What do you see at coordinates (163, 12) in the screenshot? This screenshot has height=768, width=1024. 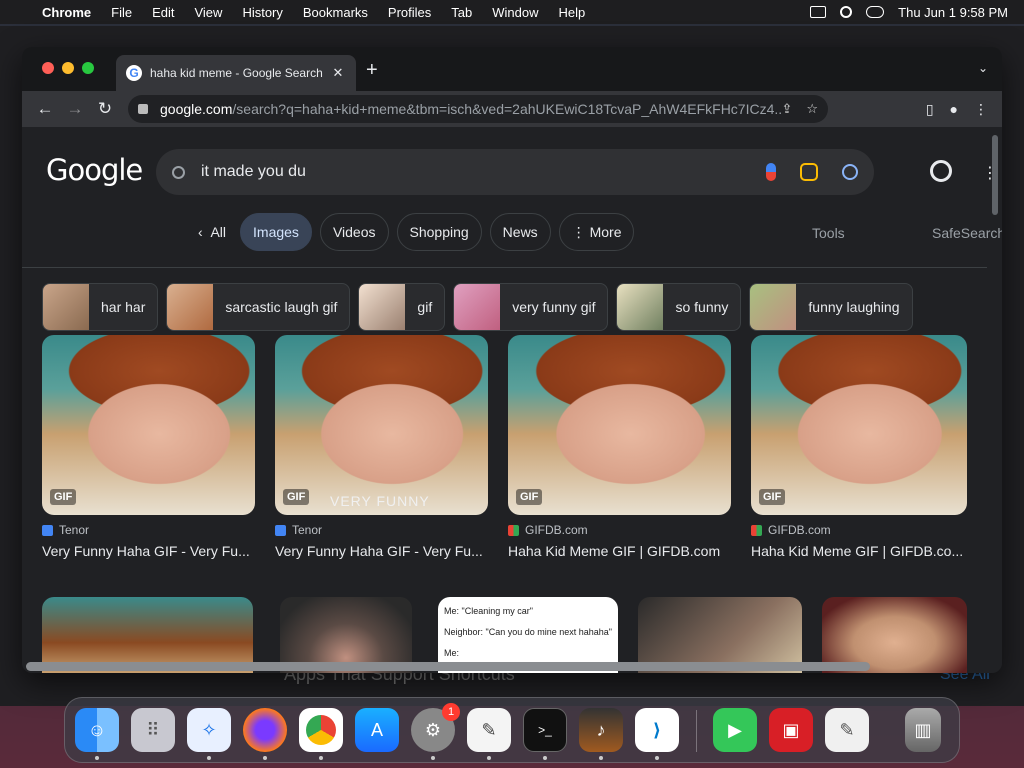 I see `menu-edit: Edit` at bounding box center [163, 12].